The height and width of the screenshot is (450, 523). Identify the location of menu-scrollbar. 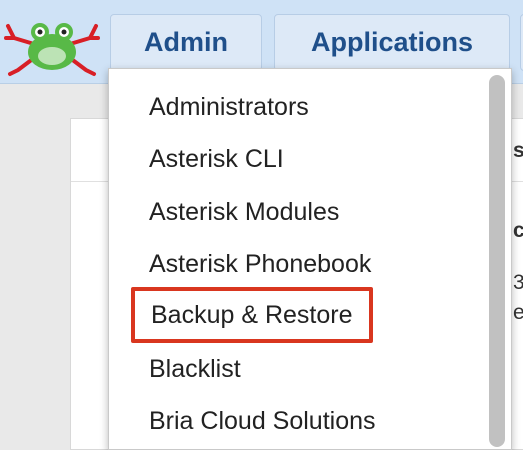
(497, 262).